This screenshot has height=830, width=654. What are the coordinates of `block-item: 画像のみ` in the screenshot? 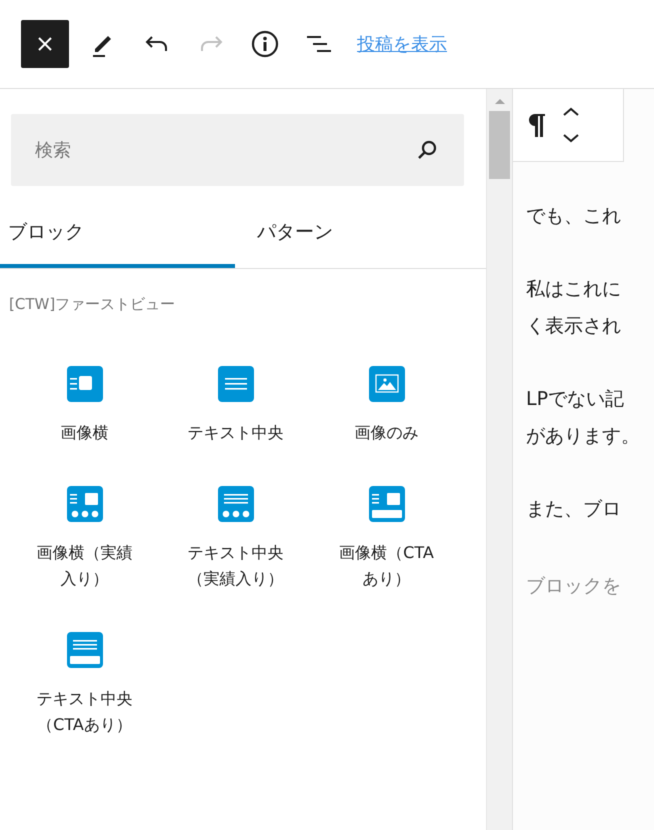 It's located at (386, 406).